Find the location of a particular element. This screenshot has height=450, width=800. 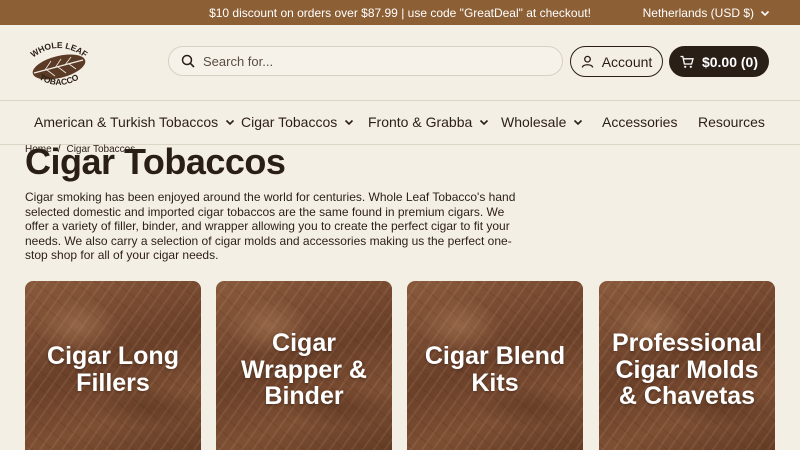

collection-title-line: Fillers is located at coordinates (113, 382).